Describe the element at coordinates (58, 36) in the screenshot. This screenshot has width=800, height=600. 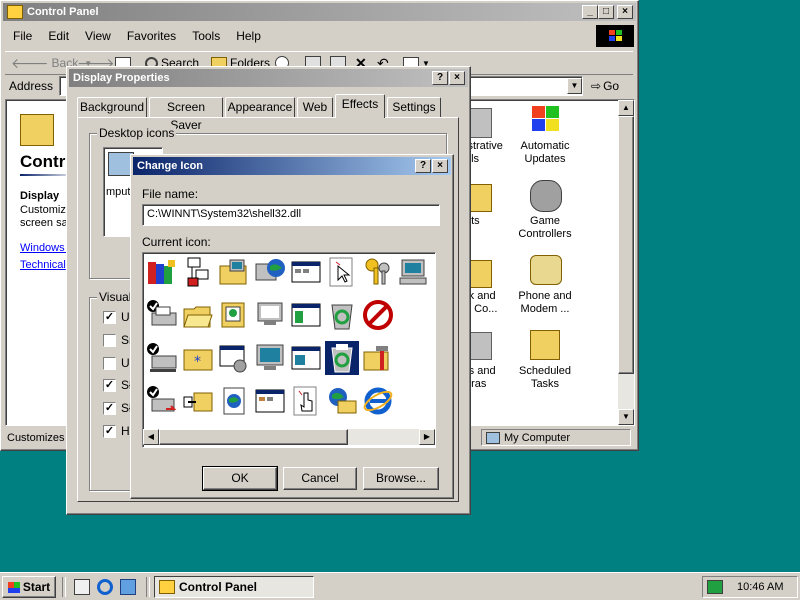
I see `menu-edit: Edit` at that location.